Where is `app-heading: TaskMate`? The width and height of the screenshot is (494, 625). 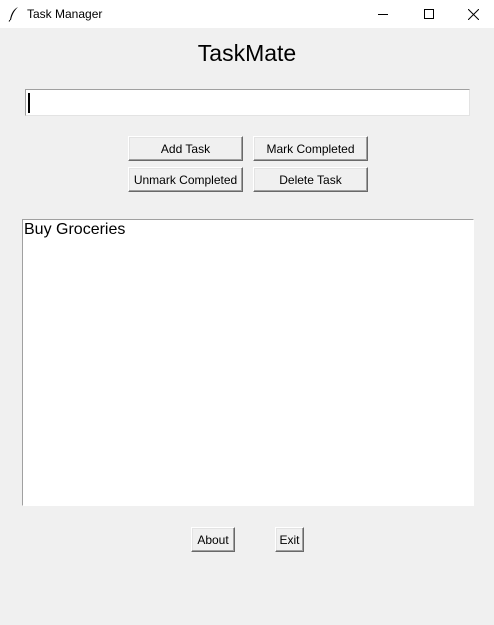 app-heading: TaskMate is located at coordinates (247, 53).